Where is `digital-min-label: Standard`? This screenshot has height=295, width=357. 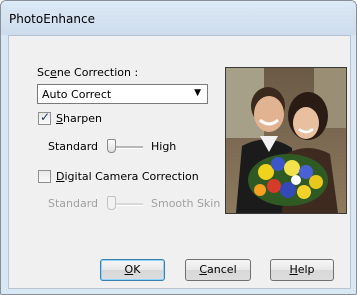
digital-min-label: Standard is located at coordinates (73, 203).